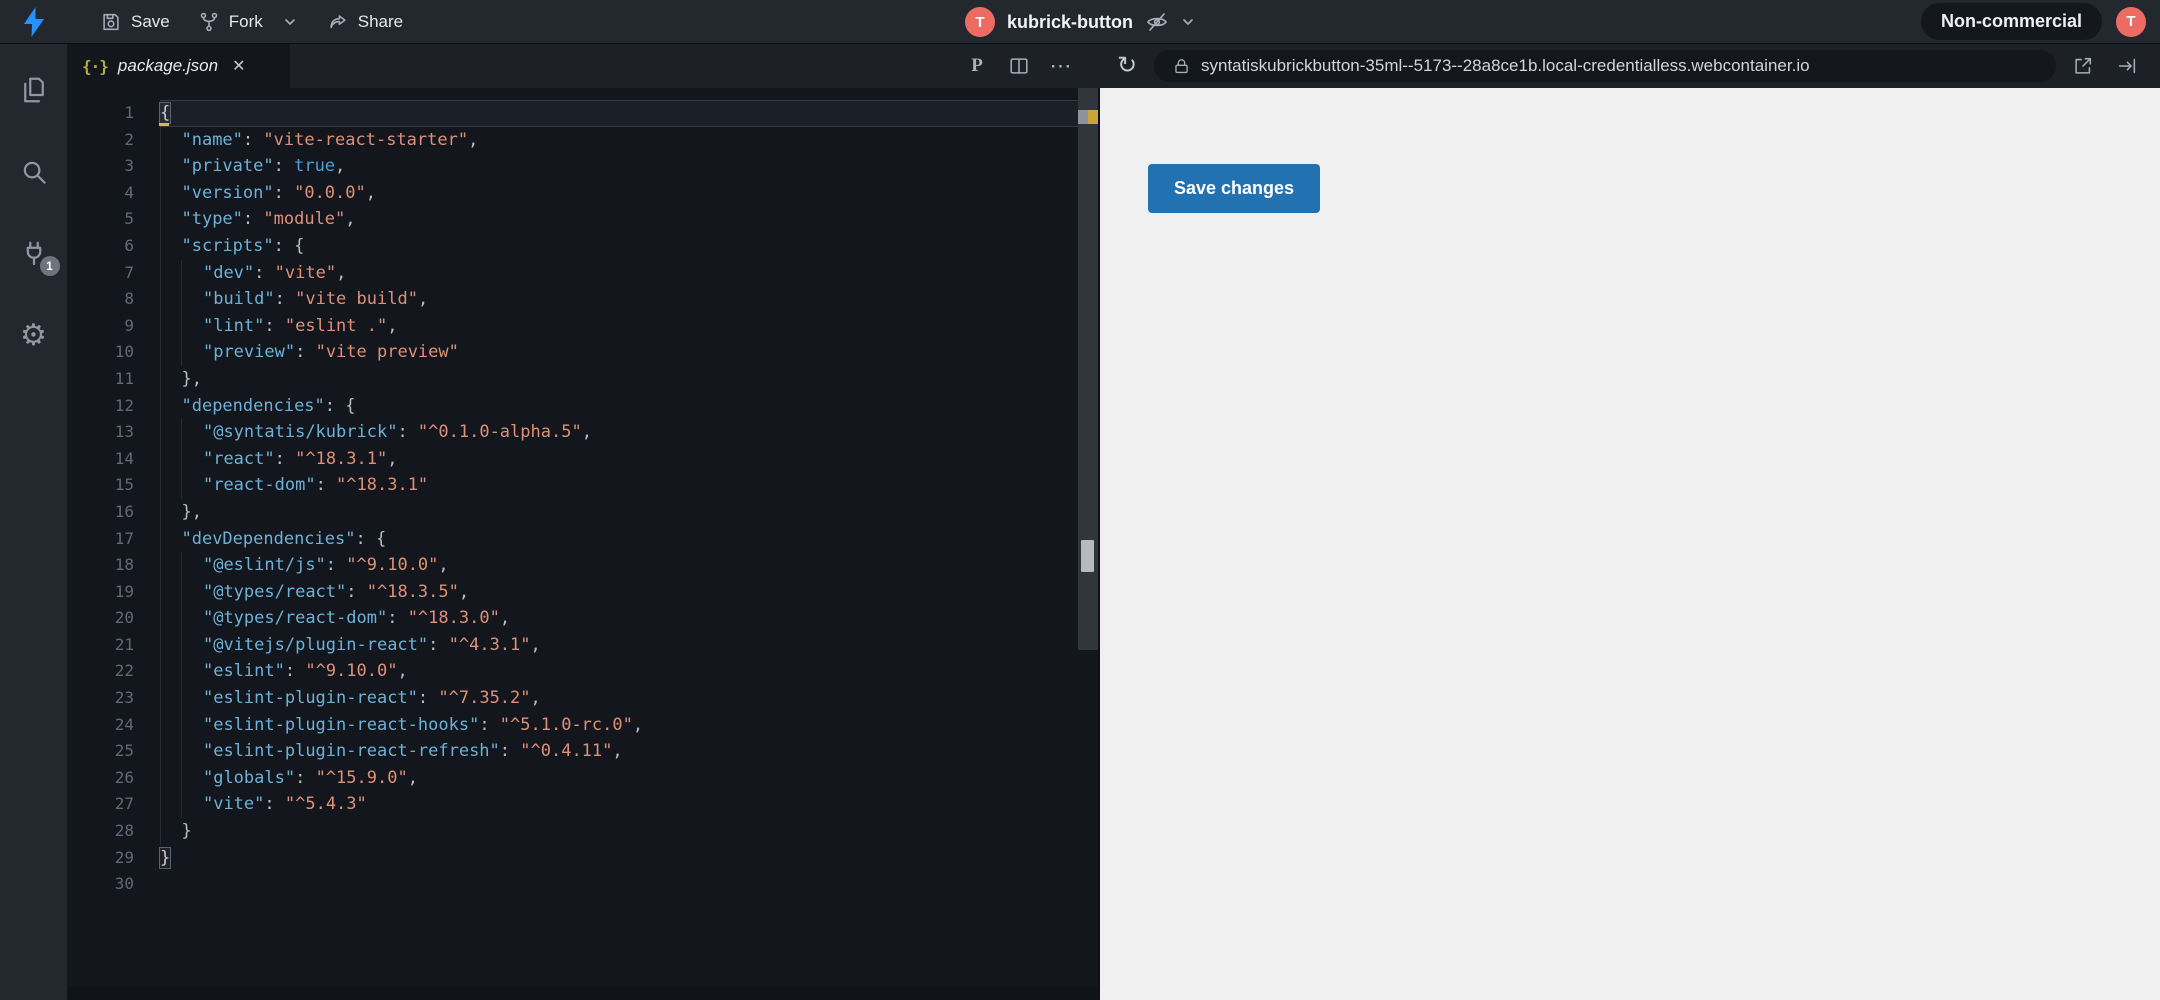  I want to click on project-avatar: T, so click(980, 22).